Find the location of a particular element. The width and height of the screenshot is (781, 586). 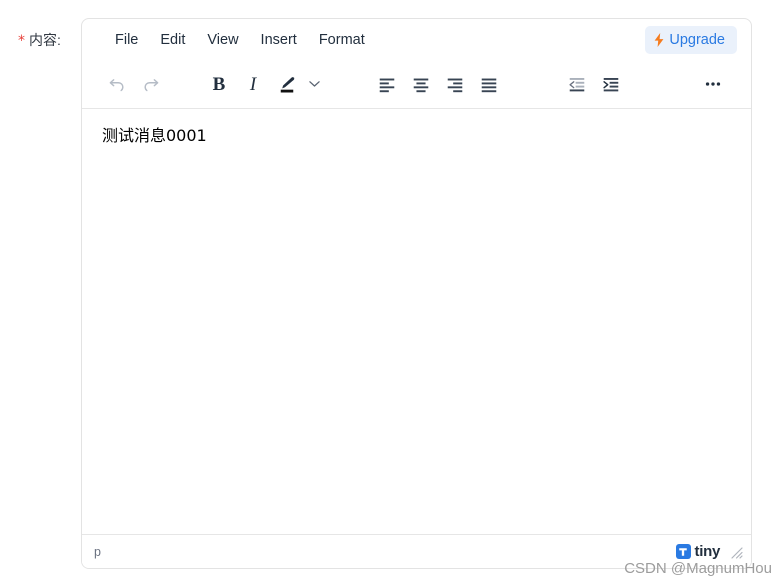

tiny-logo-glyph is located at coordinates (683, 551).